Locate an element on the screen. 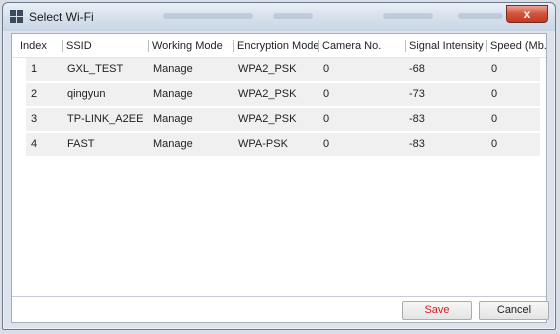 Image resolution: width=560 pixels, height=334 pixels. table-row: 3 TP-LINK_A2EE Manage WPA2_PSK 0 -83 0 is located at coordinates (283, 119).